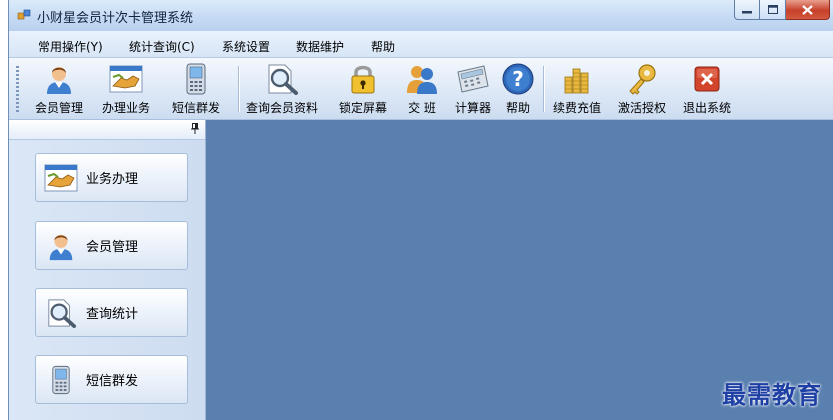  Describe the element at coordinates (576, 81) in the screenshot. I see `coins-icon` at that location.